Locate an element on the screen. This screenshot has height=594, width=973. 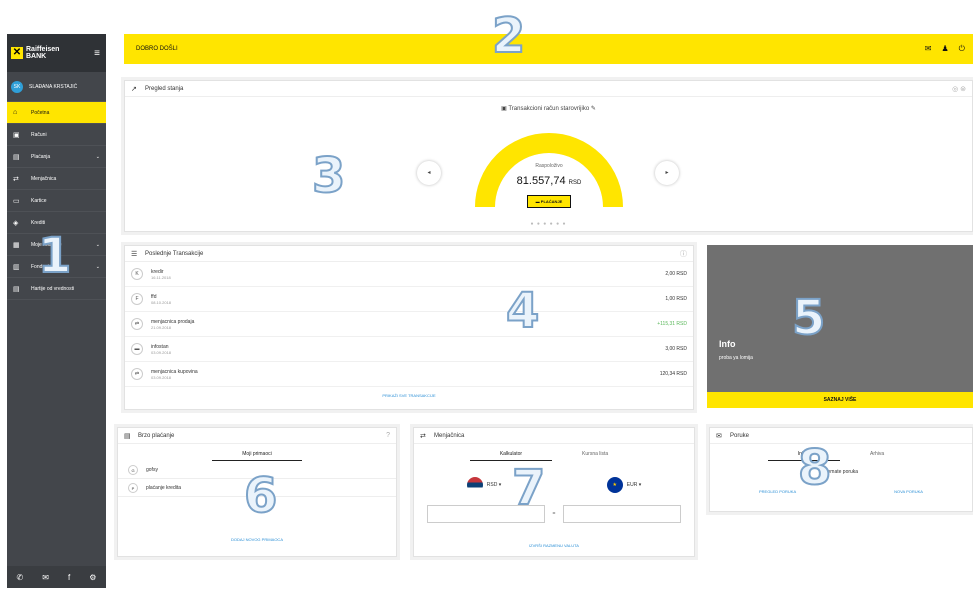
user-profile: SK SLAĐANA KRSTAJIĆ is located at coordinates (56, 87).